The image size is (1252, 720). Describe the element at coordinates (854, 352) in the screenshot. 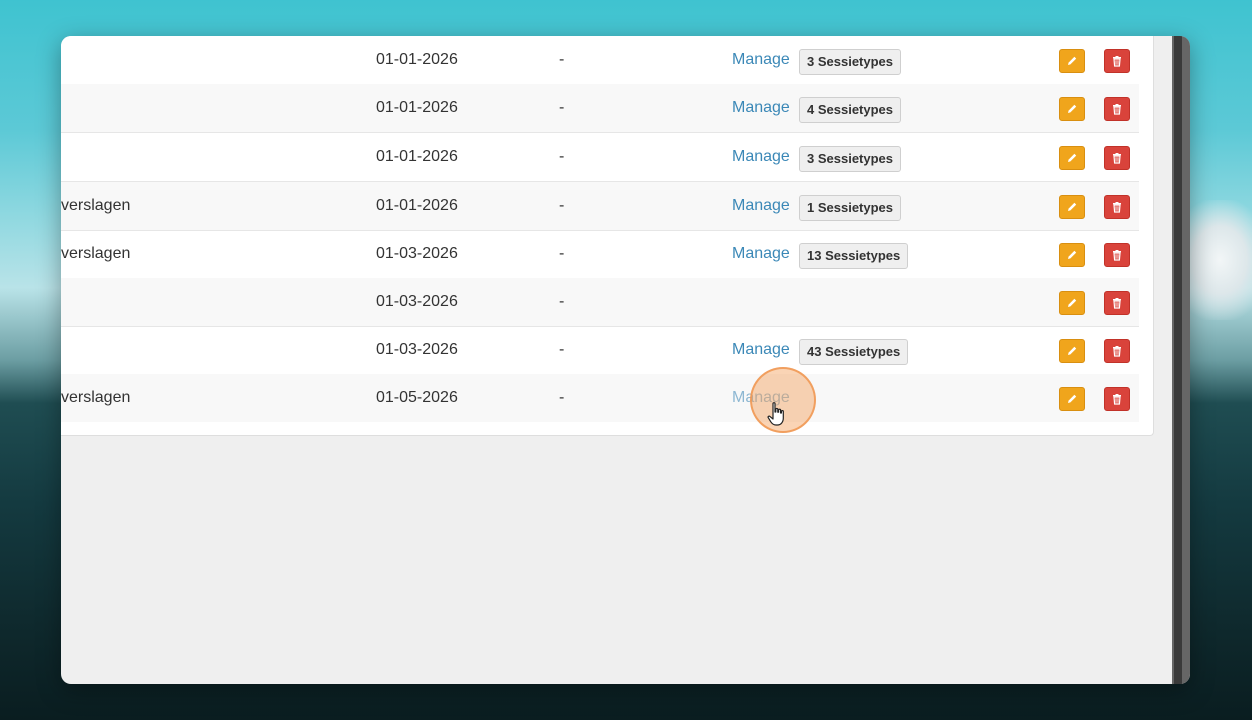

I see `session-types-badge: 43 Sessietypes` at that location.